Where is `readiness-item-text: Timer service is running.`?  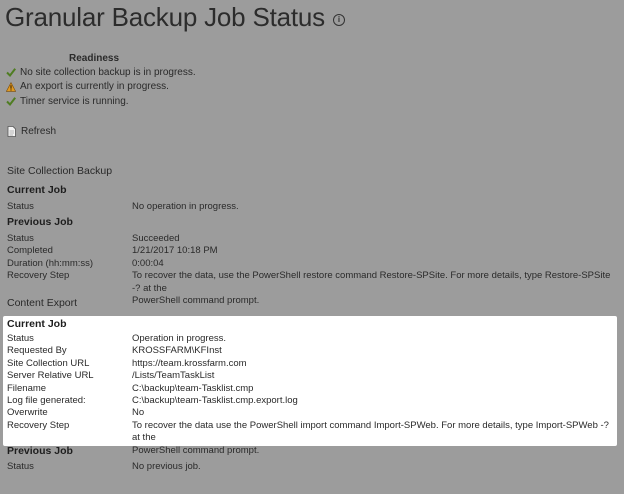 readiness-item-text: Timer service is running. is located at coordinates (74, 101).